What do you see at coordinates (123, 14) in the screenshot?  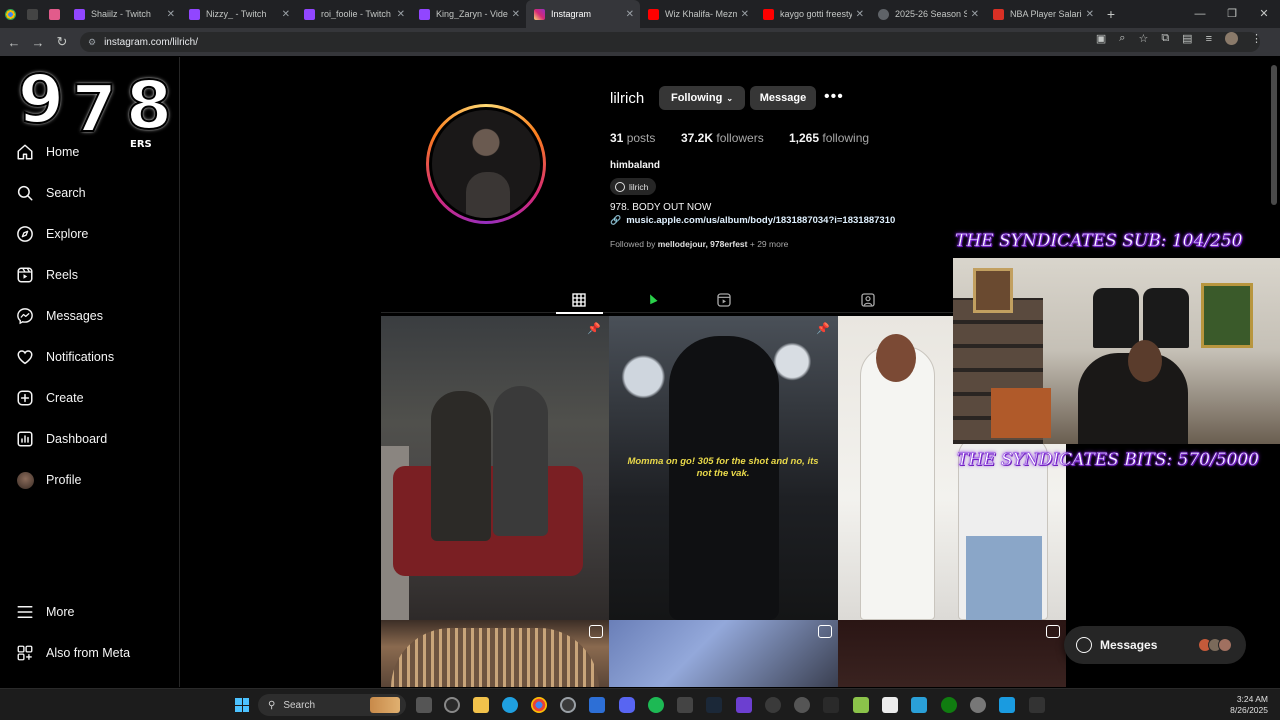 I see `browser-tab: Shaiilz - Twitch ✕` at bounding box center [123, 14].